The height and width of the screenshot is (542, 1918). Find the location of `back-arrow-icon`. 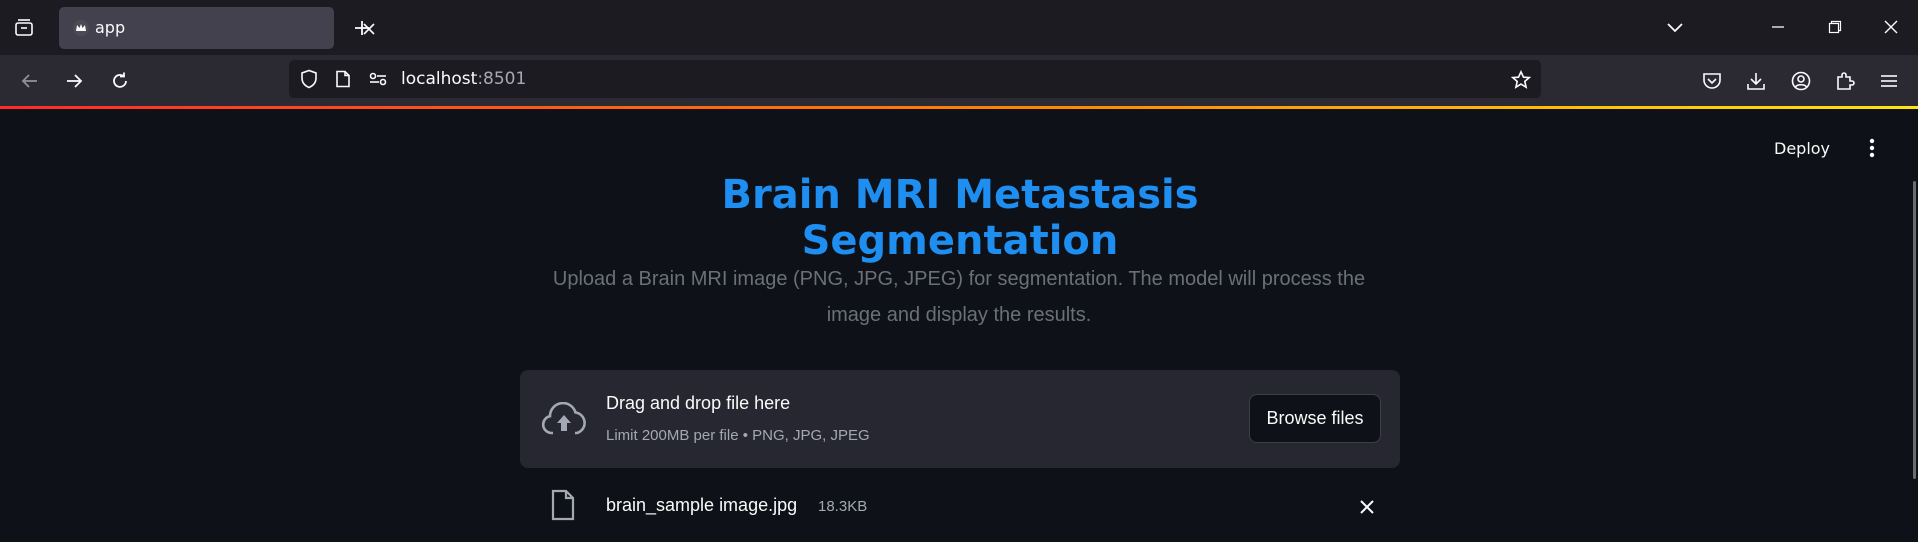

back-arrow-icon is located at coordinates (30, 81).